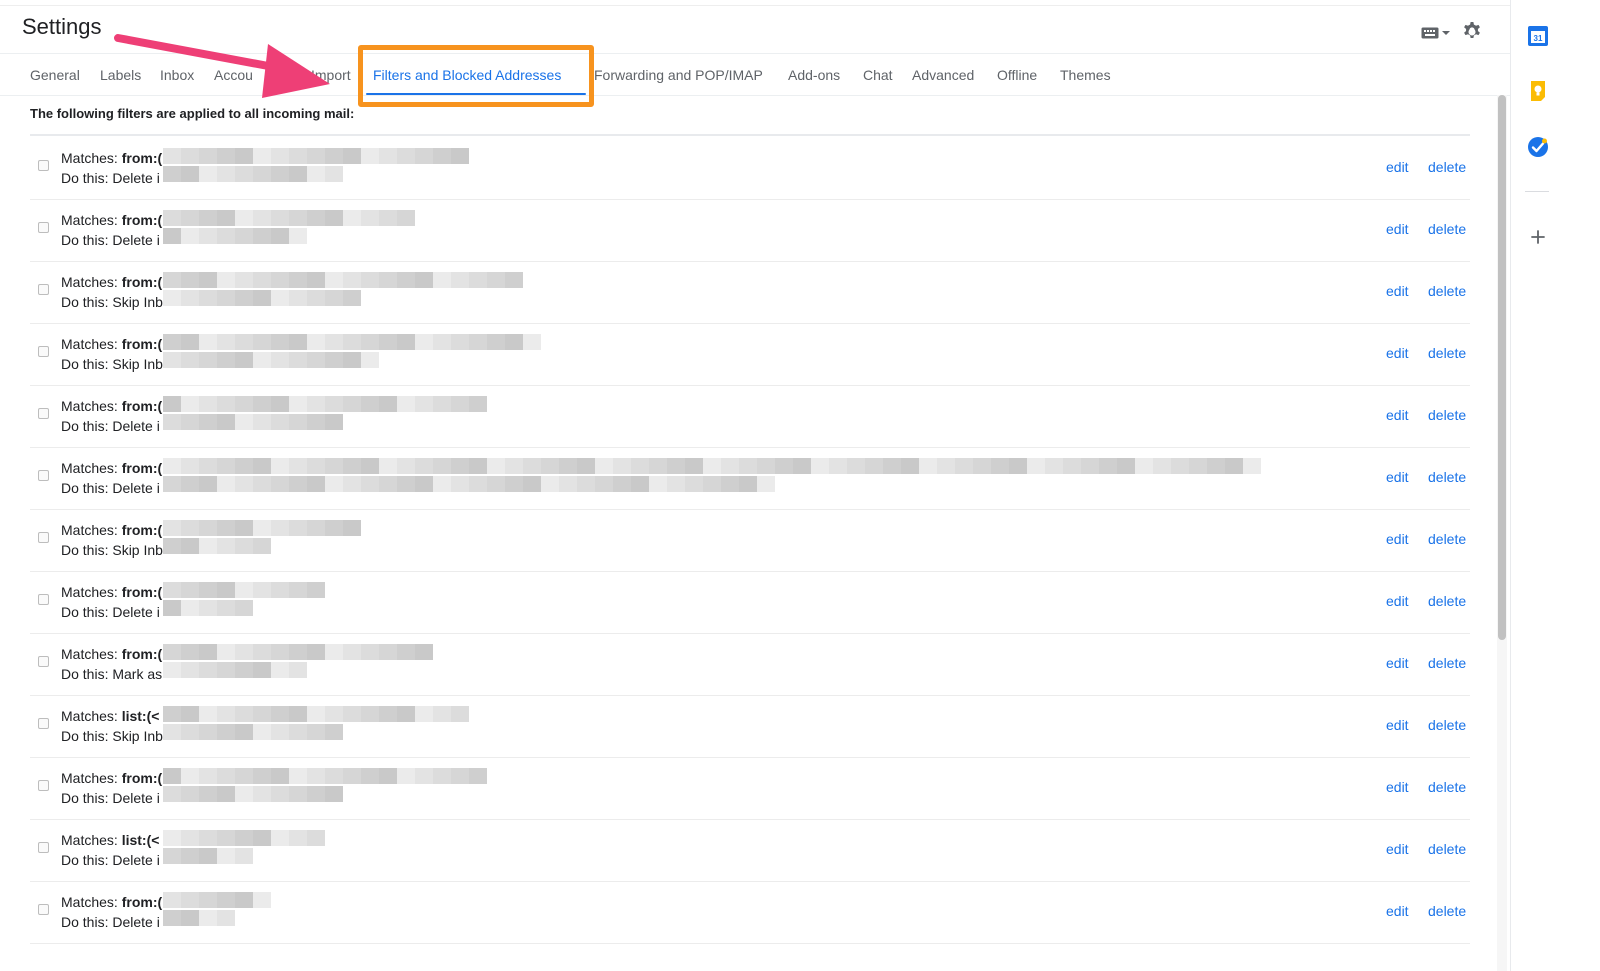 This screenshot has height=971, width=1600. What do you see at coordinates (177, 75) in the screenshot?
I see `tab-inbox: Inbox` at bounding box center [177, 75].